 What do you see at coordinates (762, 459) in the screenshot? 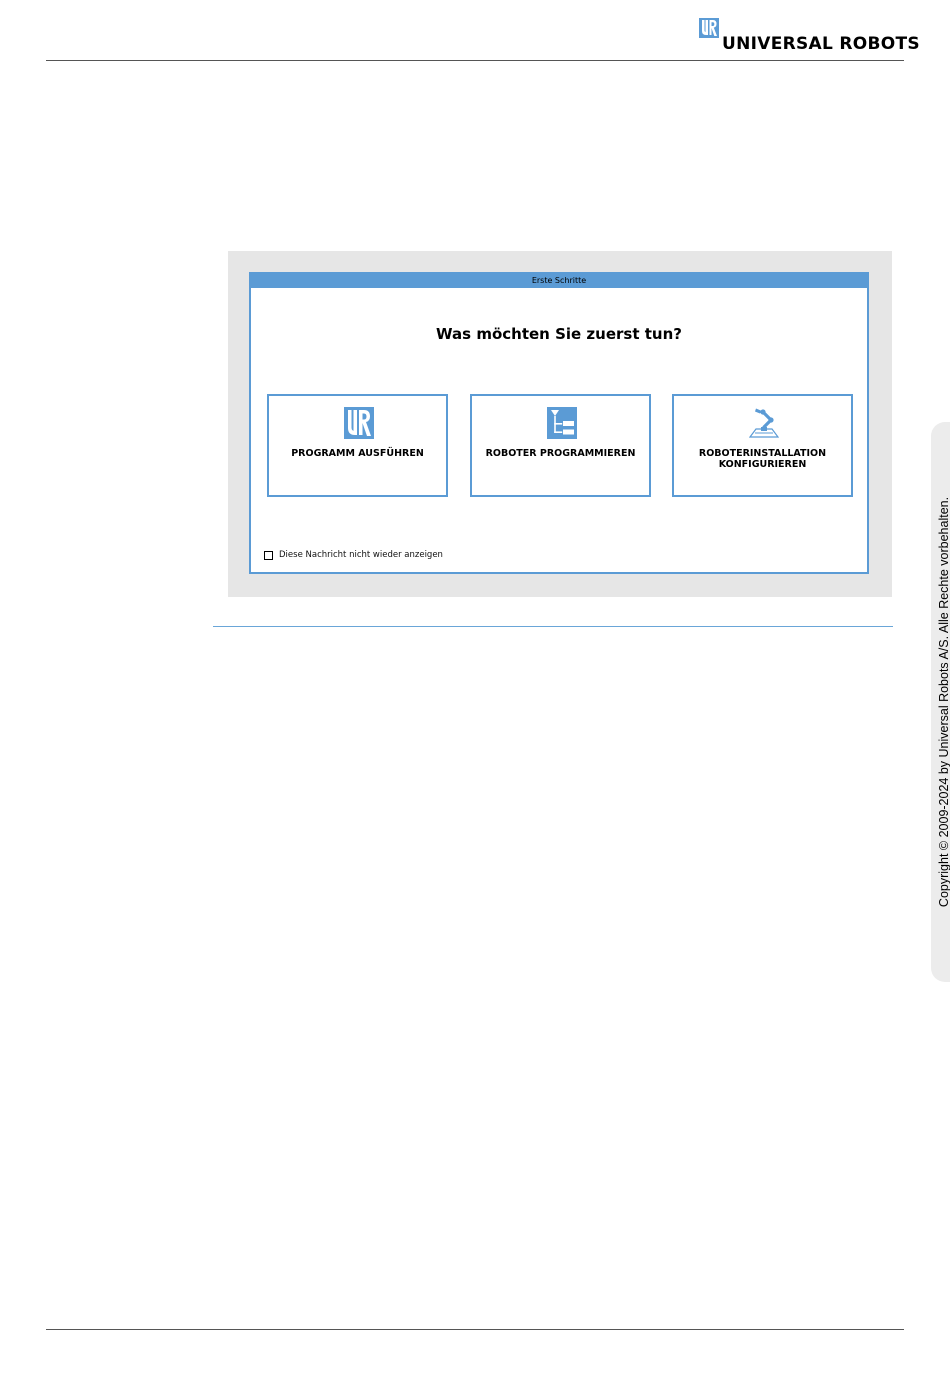
I see `configure-installation-label: ROBOTERINSTALLATION KONFIGURIEREN` at bounding box center [762, 459].